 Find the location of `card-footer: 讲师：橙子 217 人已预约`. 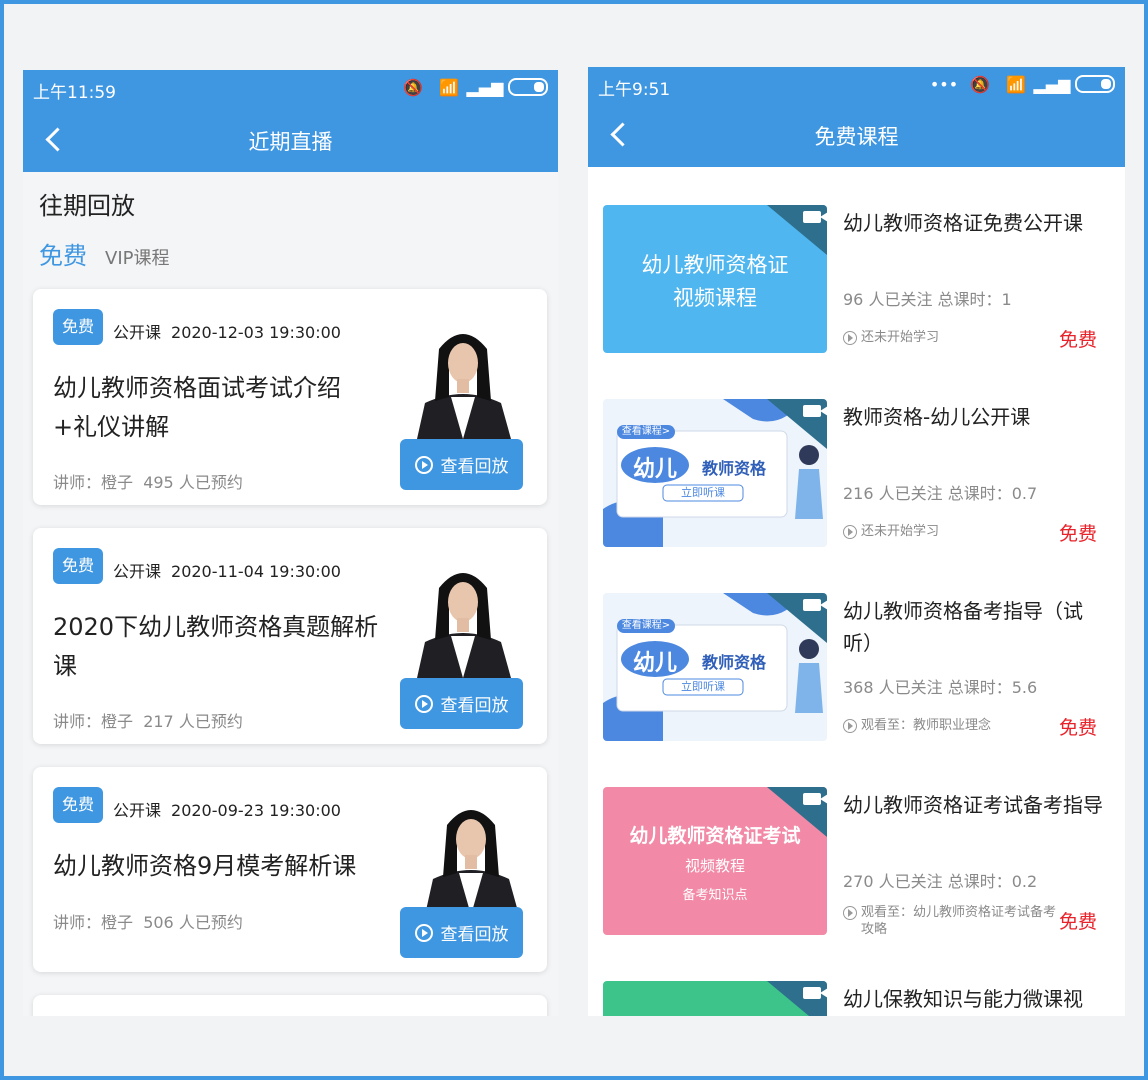

card-footer: 讲师：橙子 217 人已预约 is located at coordinates (148, 720).